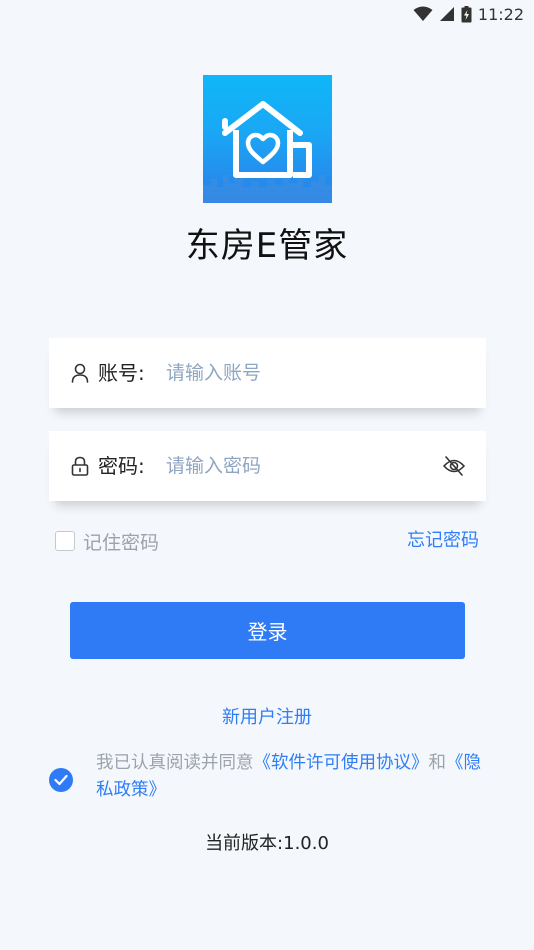 The height and width of the screenshot is (950, 534). I want to click on checkmark-icon, so click(61, 780).